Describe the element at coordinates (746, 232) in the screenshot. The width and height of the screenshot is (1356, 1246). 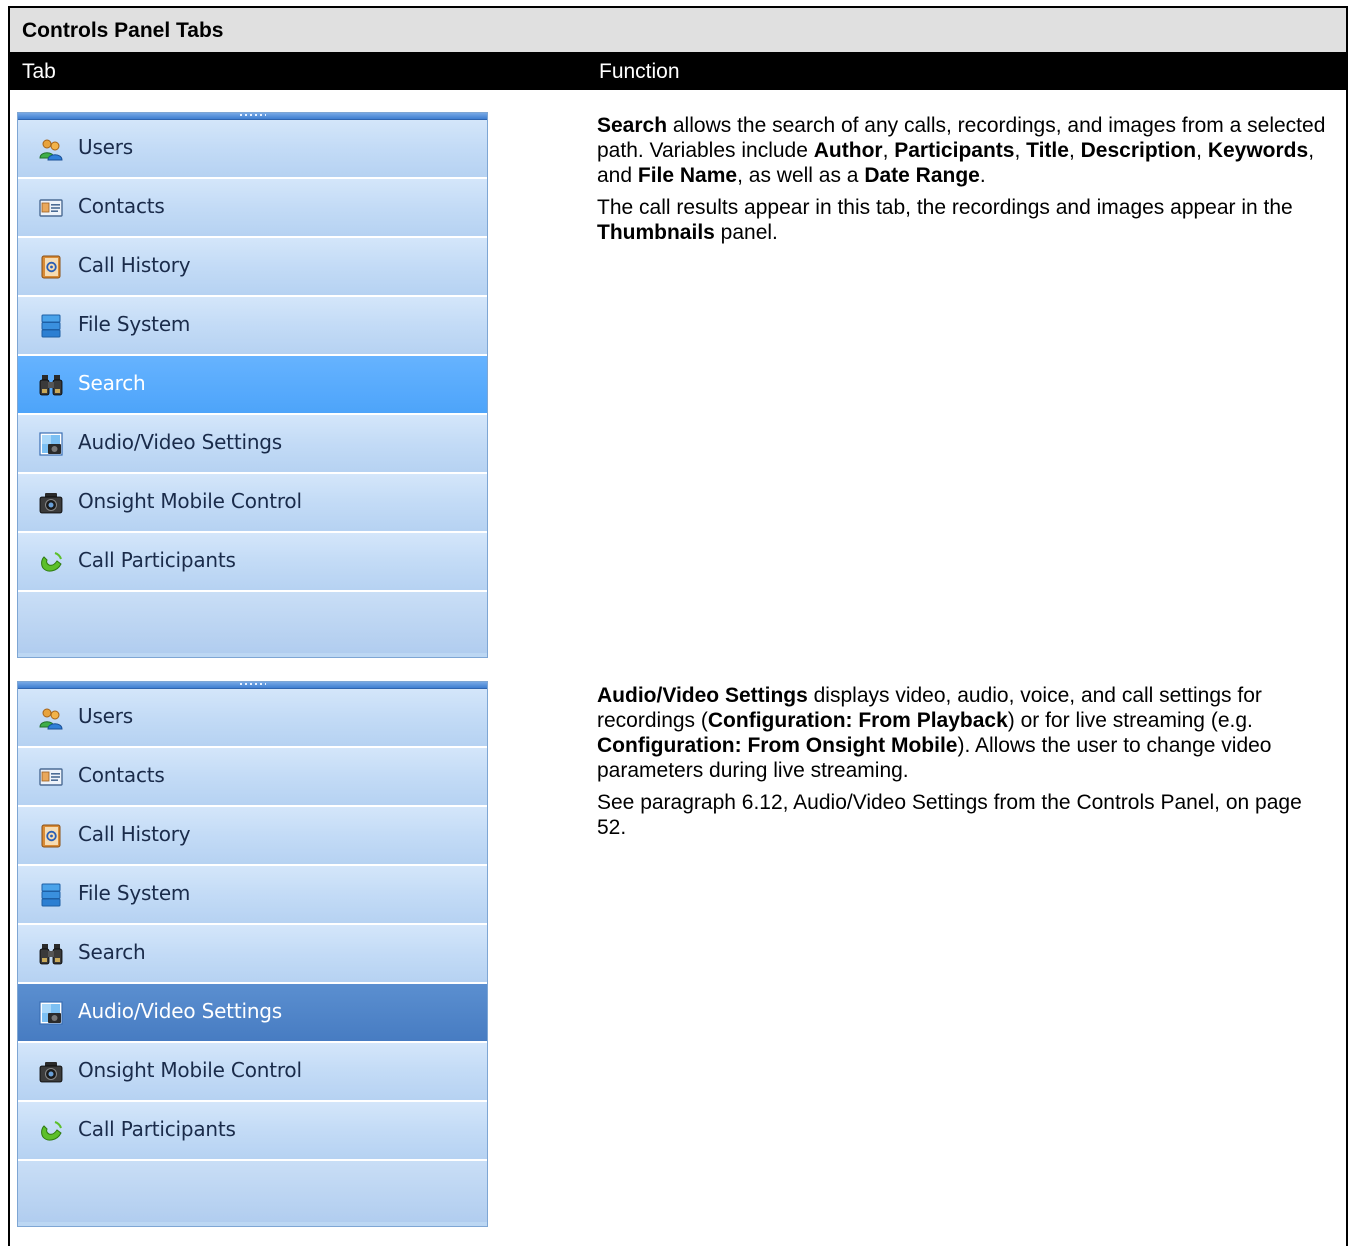
I see `text-run: panel.` at that location.